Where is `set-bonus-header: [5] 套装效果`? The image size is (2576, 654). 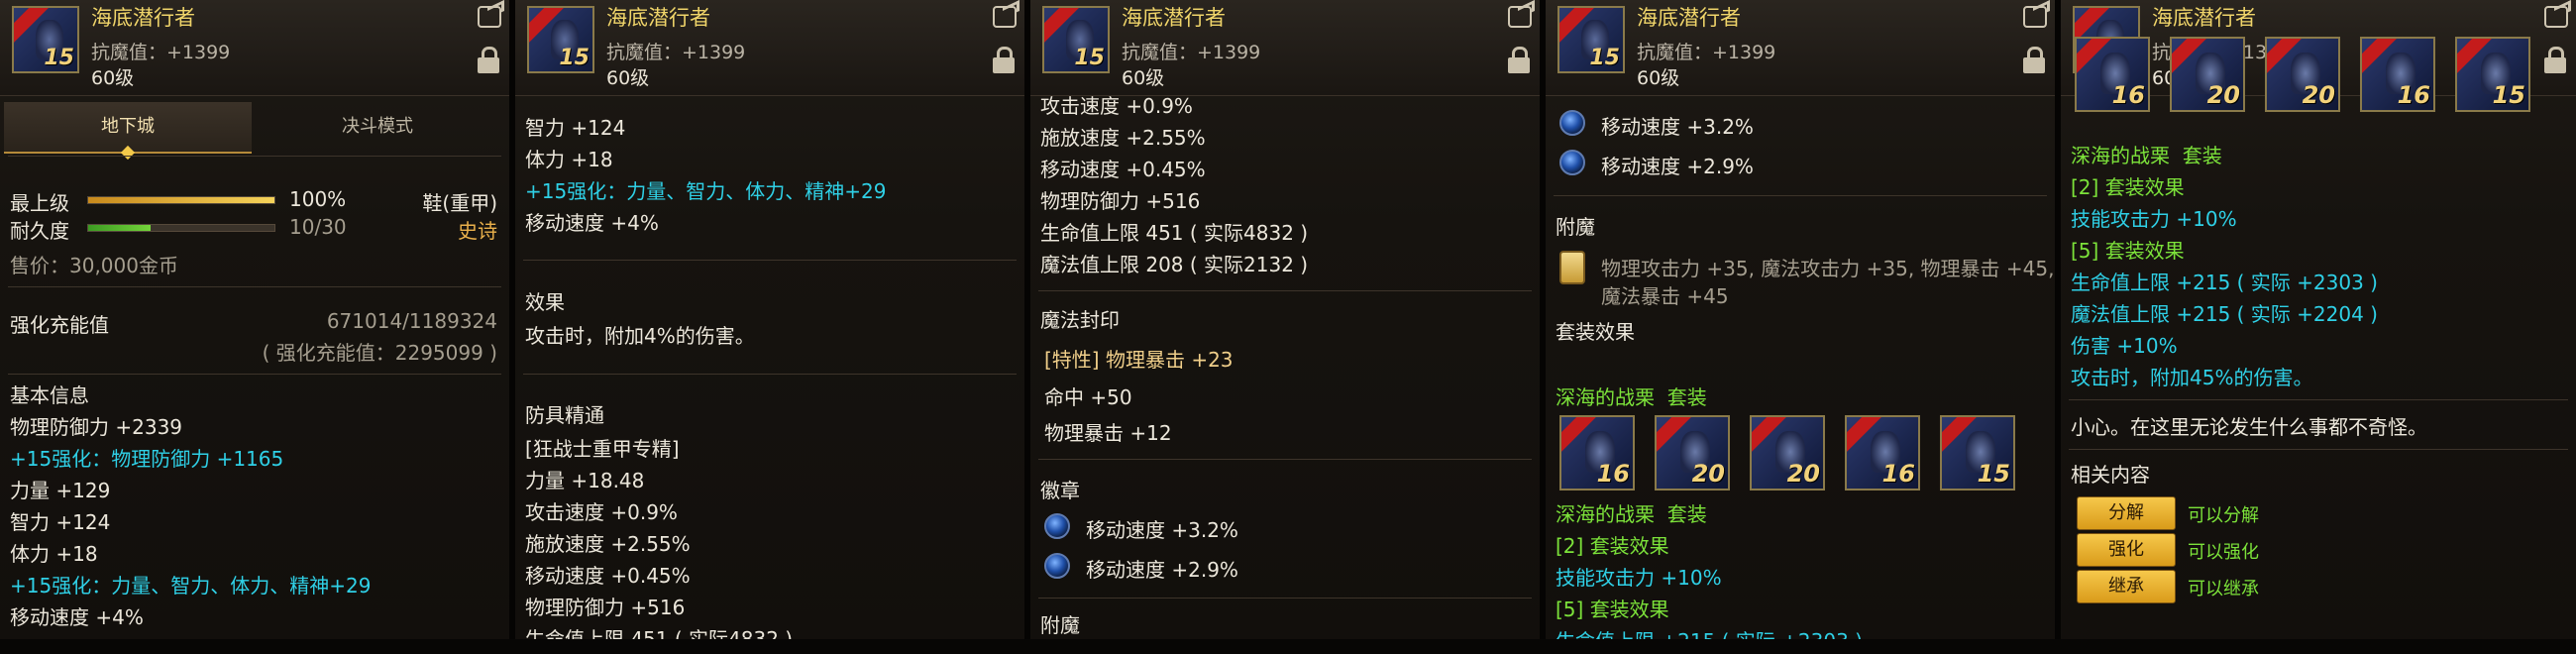
set-bonus-header: [5] 套装效果 is located at coordinates (1612, 609).